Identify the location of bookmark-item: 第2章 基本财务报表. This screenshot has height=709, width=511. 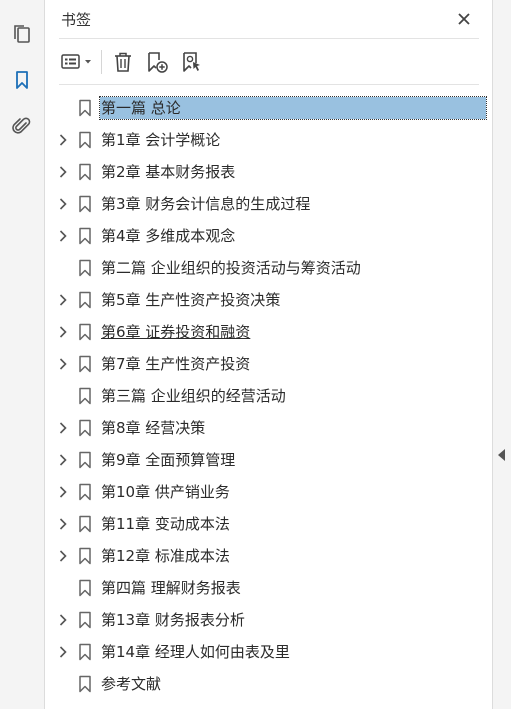
(268, 172).